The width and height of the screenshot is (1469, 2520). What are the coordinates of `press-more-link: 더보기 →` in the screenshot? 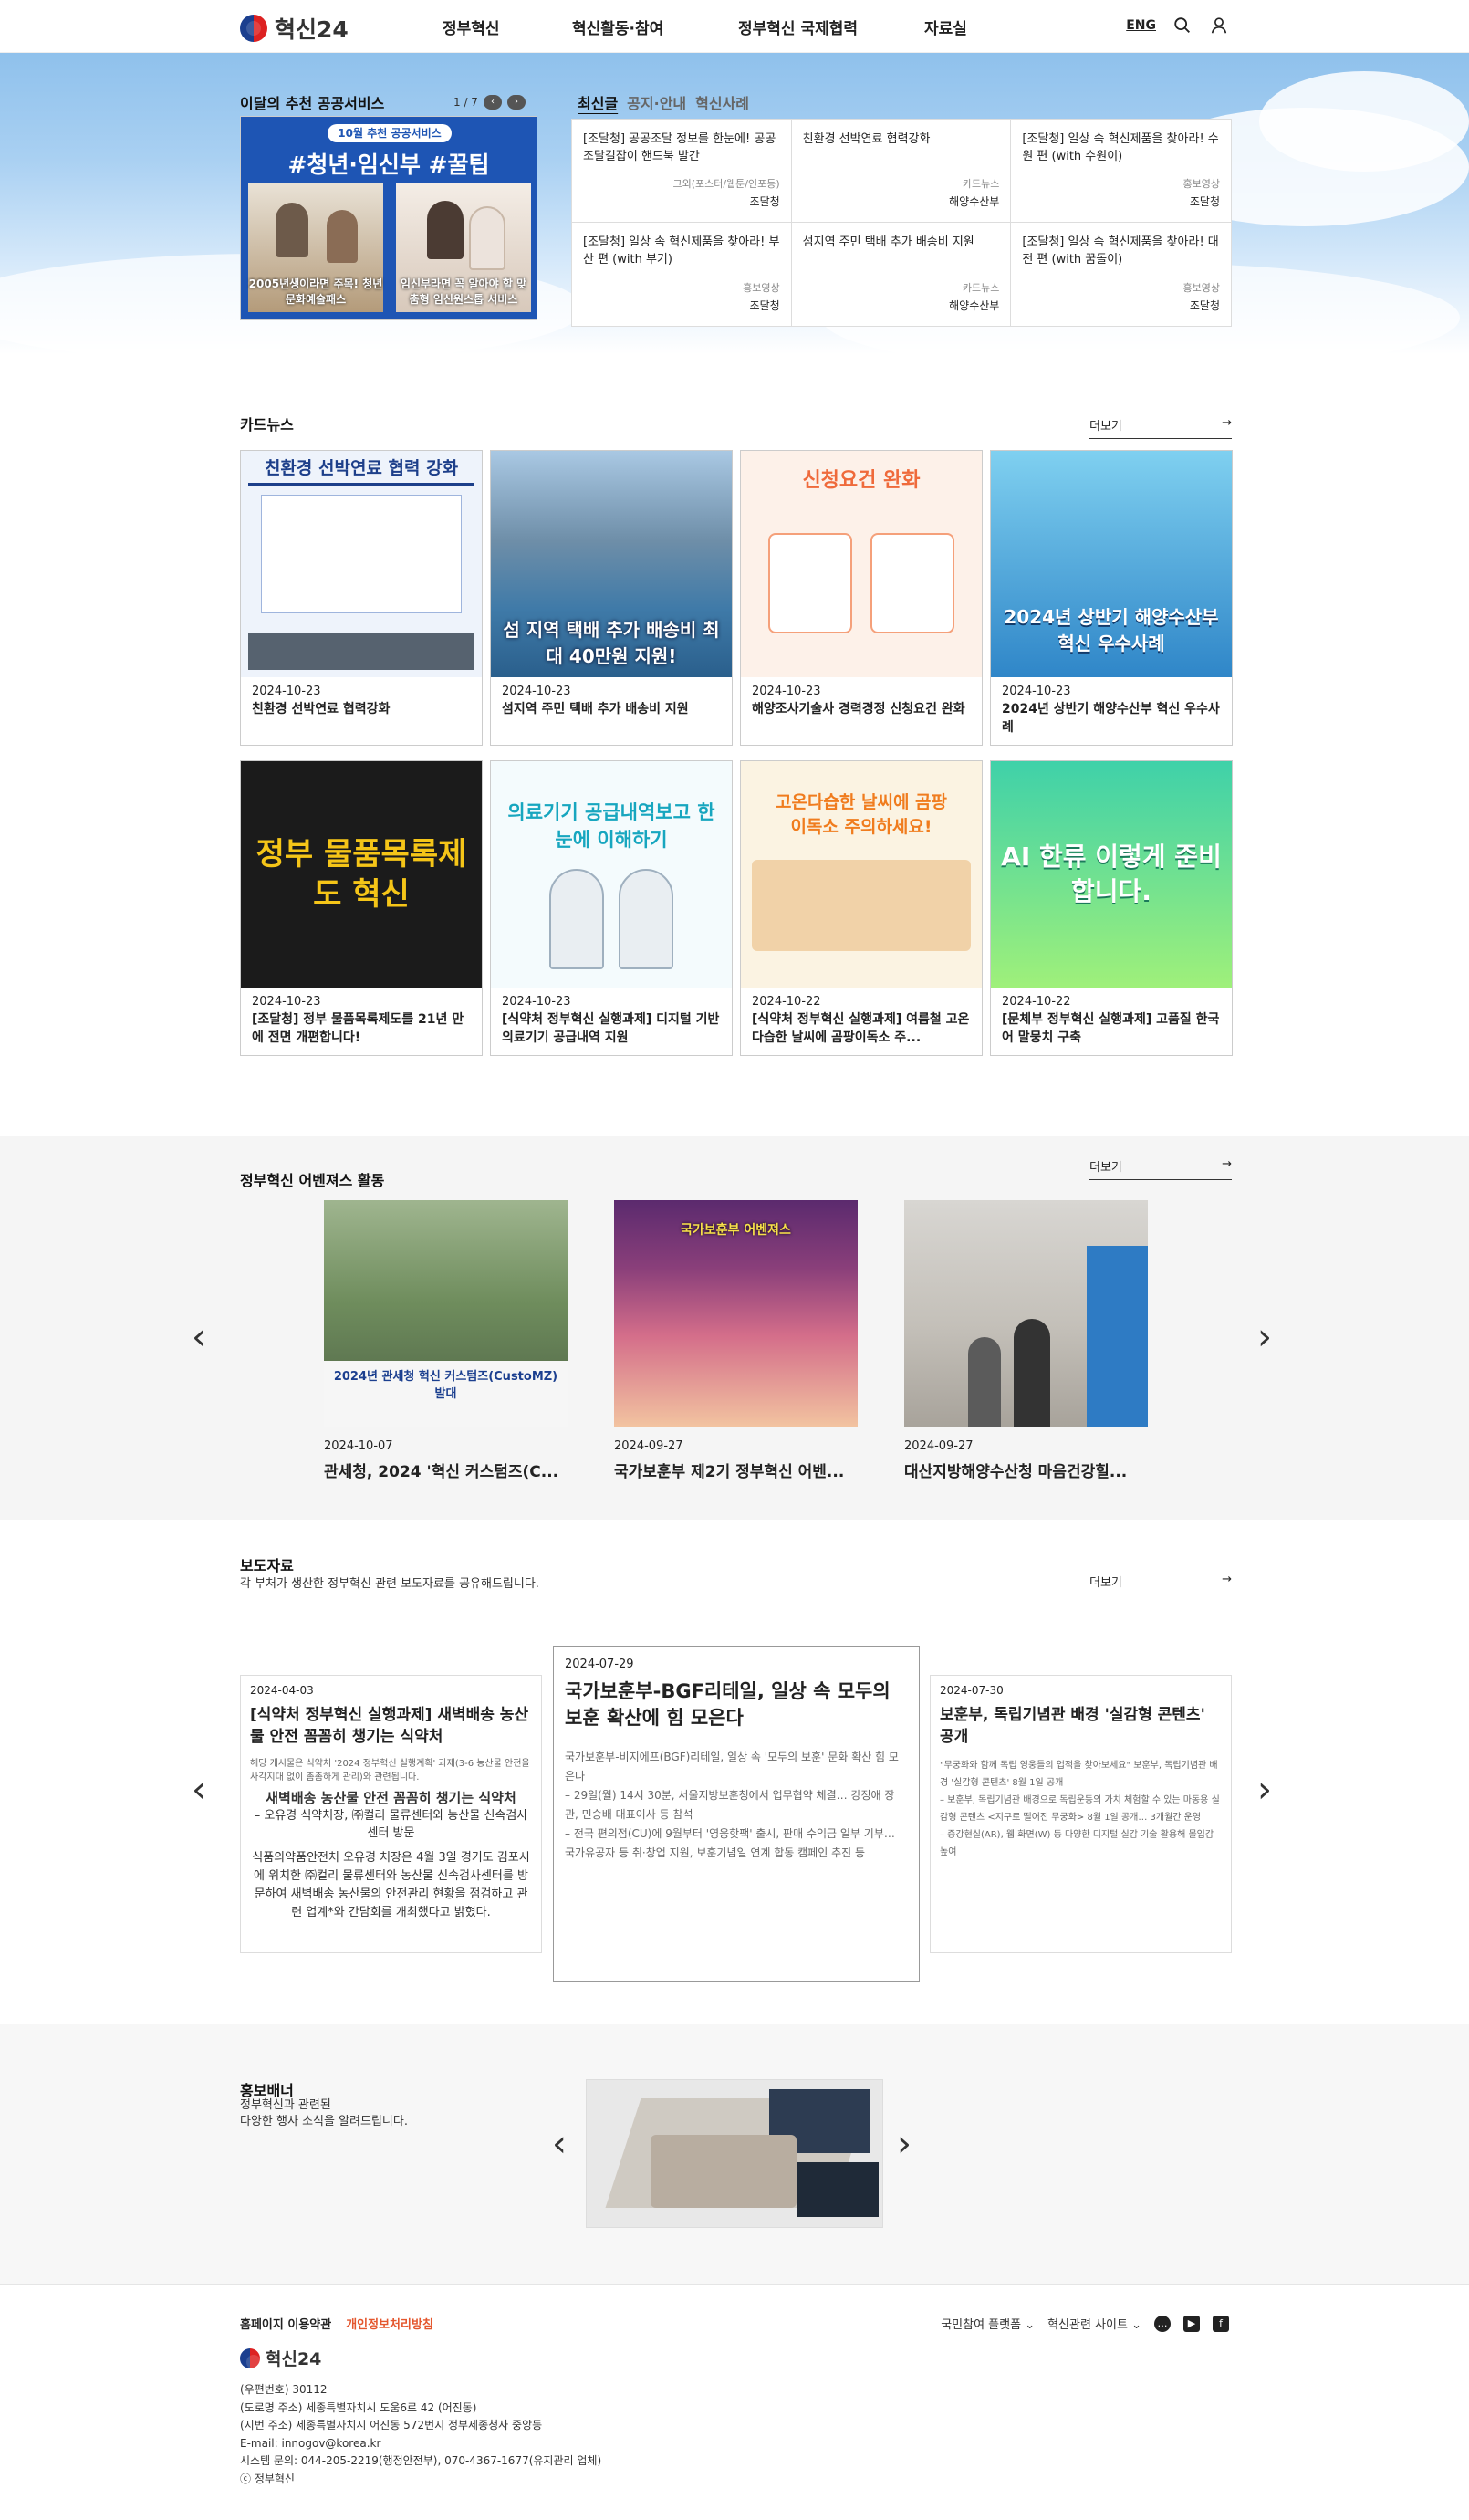 It's located at (1160, 1584).